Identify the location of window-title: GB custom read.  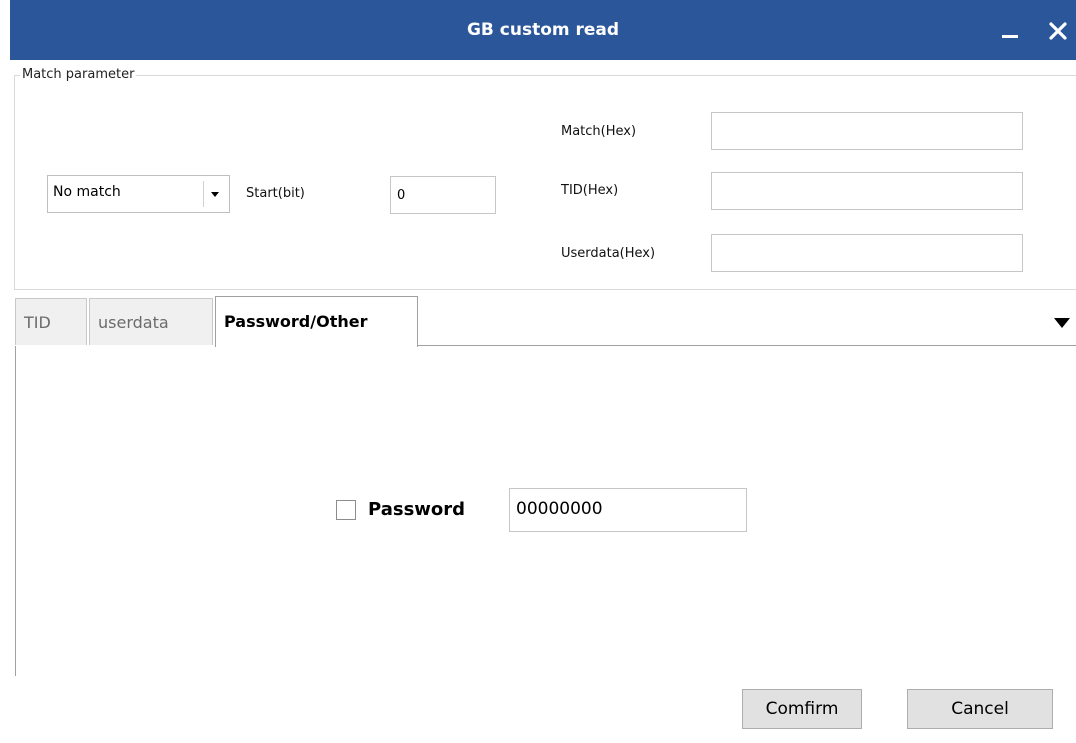
(543, 30).